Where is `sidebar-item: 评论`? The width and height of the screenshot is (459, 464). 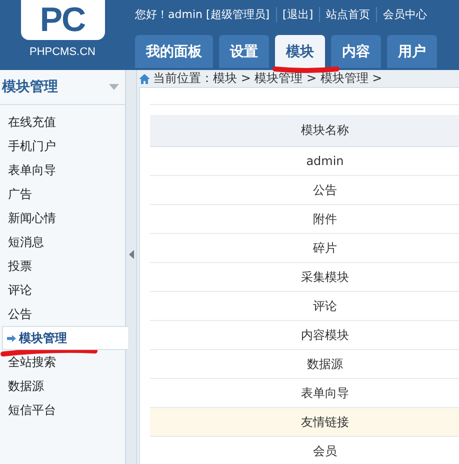 sidebar-item: 评论 is located at coordinates (62, 290).